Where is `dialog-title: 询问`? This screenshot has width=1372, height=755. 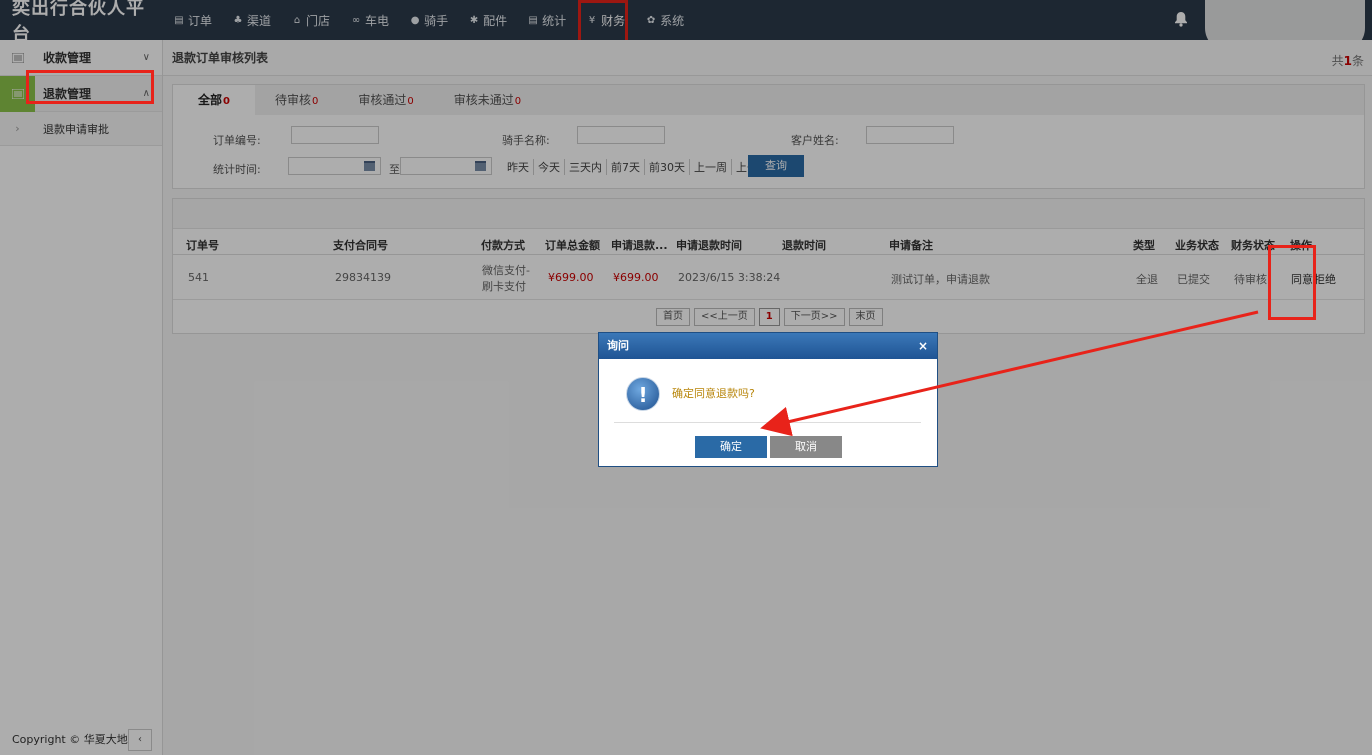
dialog-title: 询问 is located at coordinates (618, 345).